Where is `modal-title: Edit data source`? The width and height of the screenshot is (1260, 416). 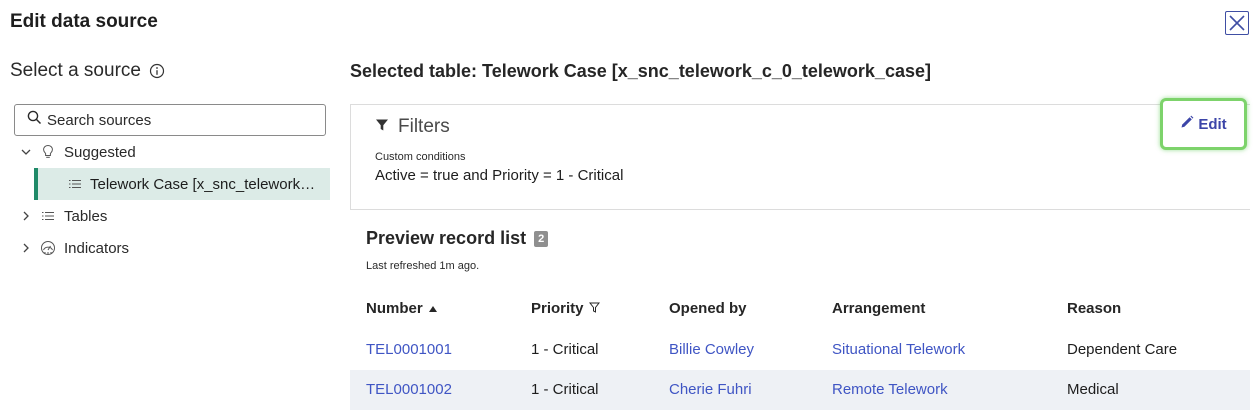 modal-title: Edit data source is located at coordinates (84, 21).